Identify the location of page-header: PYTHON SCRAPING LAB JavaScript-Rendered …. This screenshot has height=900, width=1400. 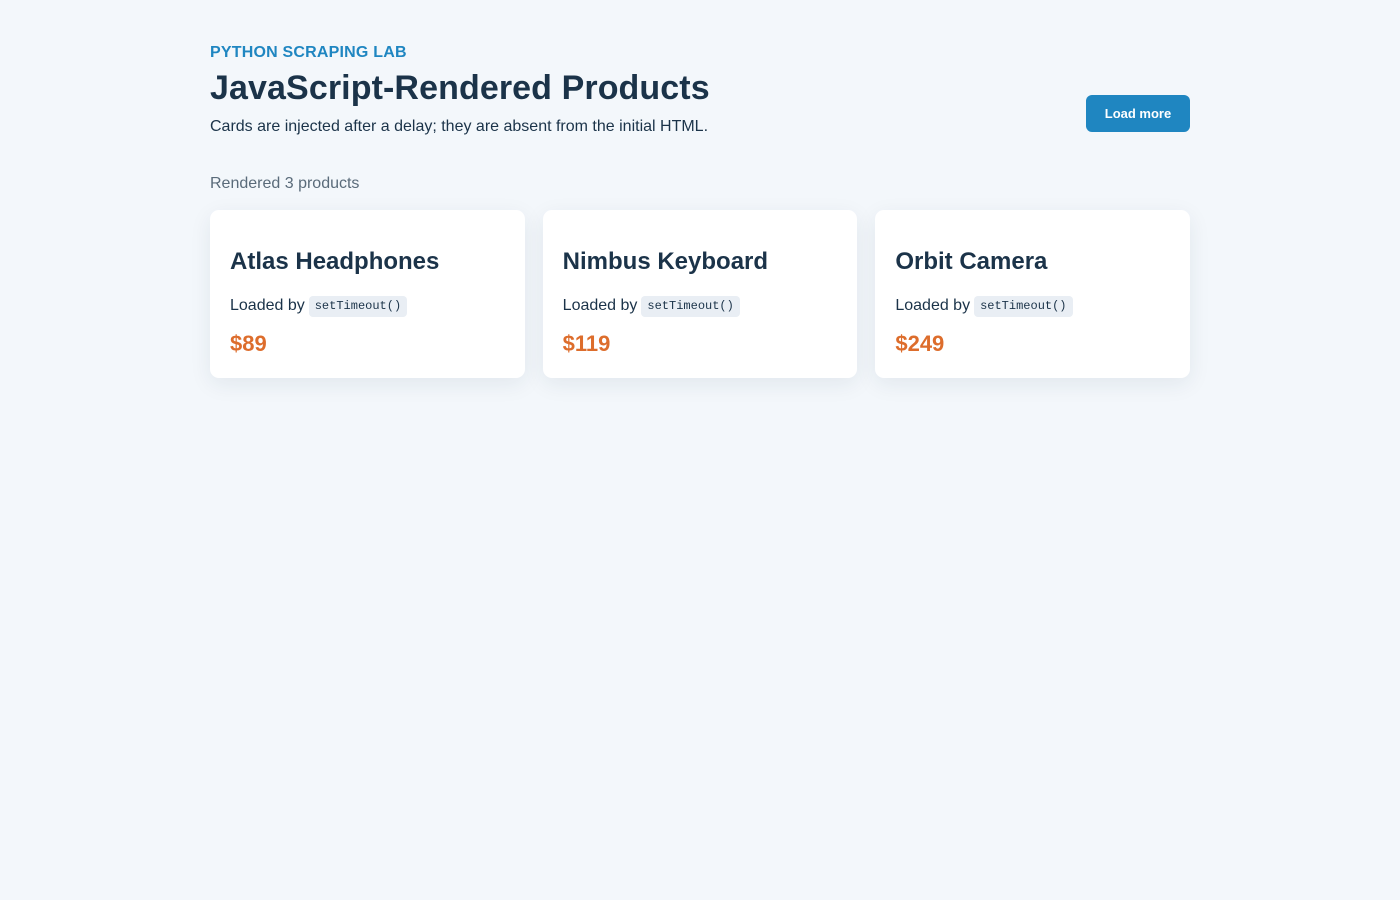
(700, 109).